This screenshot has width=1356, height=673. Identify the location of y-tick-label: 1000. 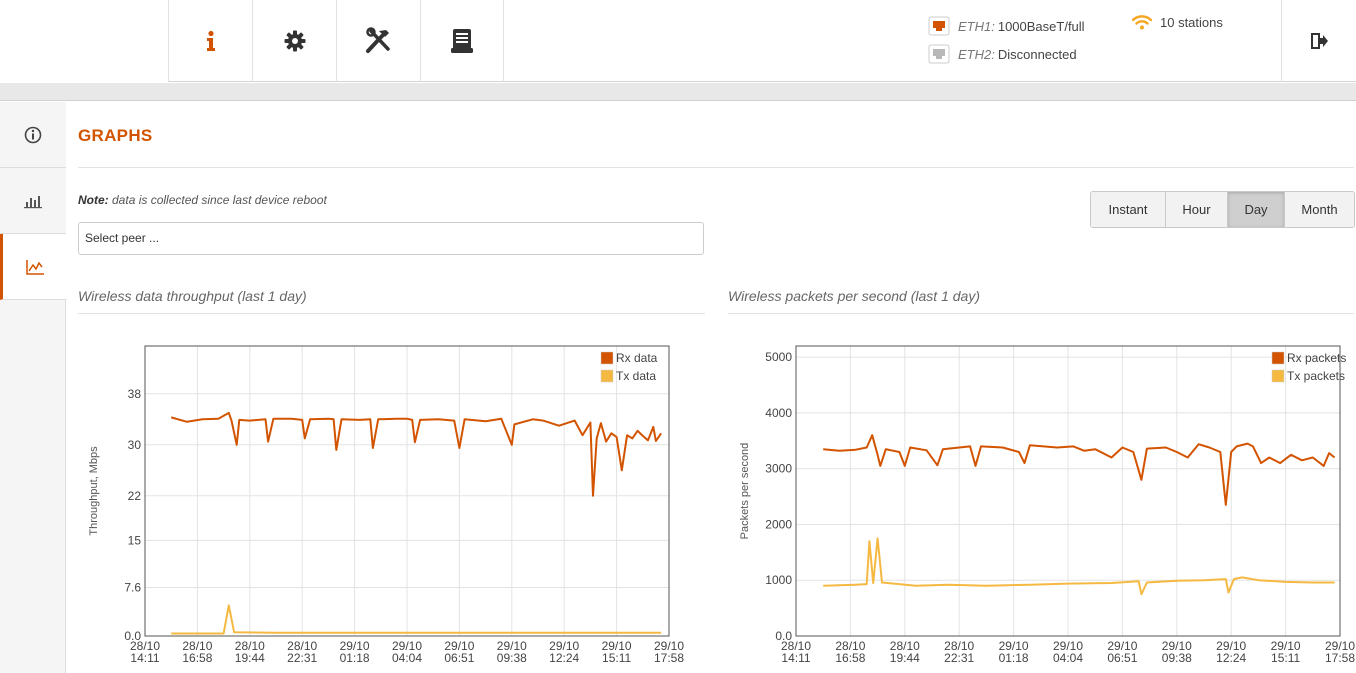
(778, 580).